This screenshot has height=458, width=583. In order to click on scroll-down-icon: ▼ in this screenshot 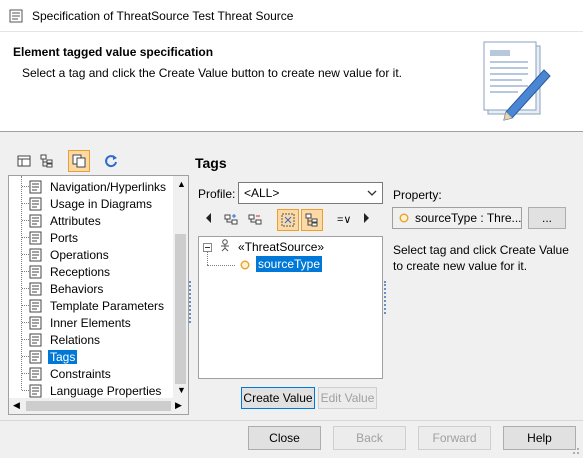, I will do `click(181, 390)`.